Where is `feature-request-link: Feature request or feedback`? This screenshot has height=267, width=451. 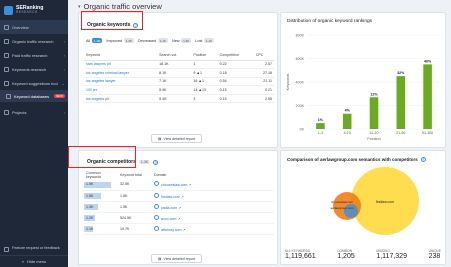 feature-request-link: Feature request or feedback is located at coordinates (34, 249).